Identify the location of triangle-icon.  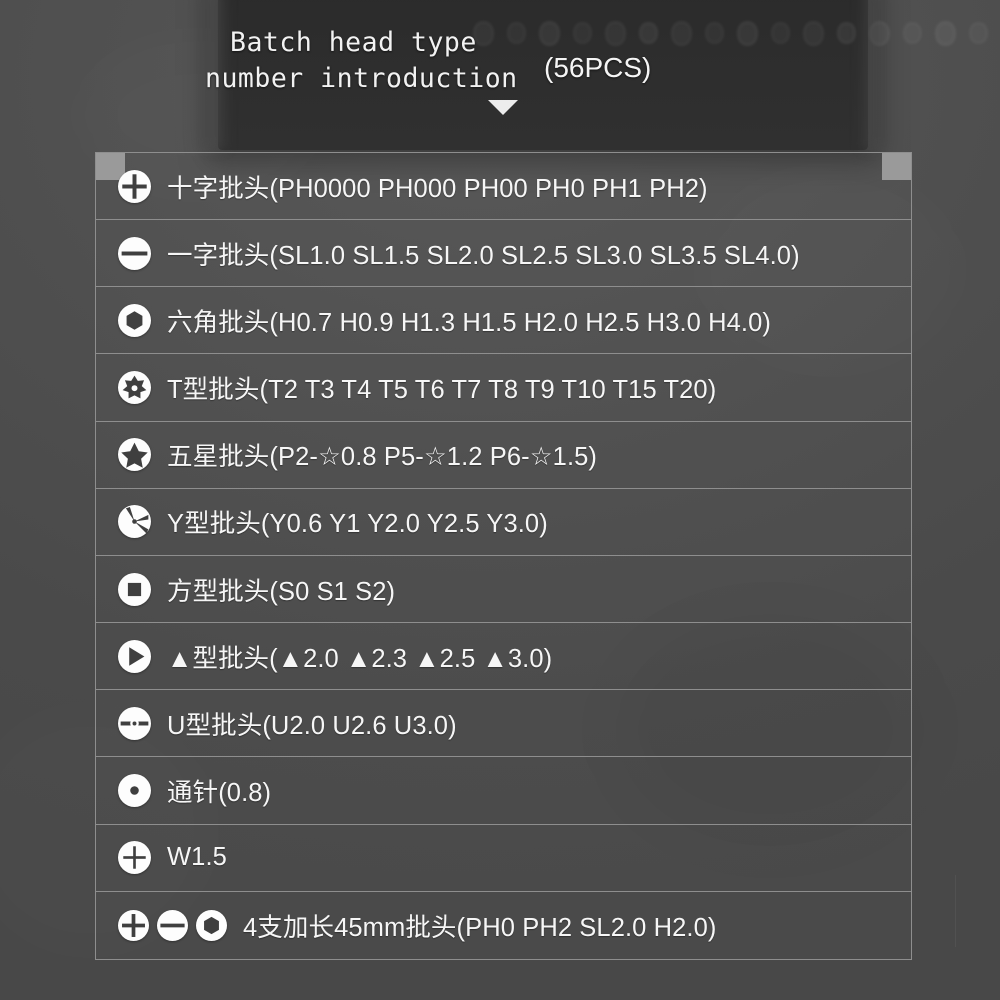
(134, 656).